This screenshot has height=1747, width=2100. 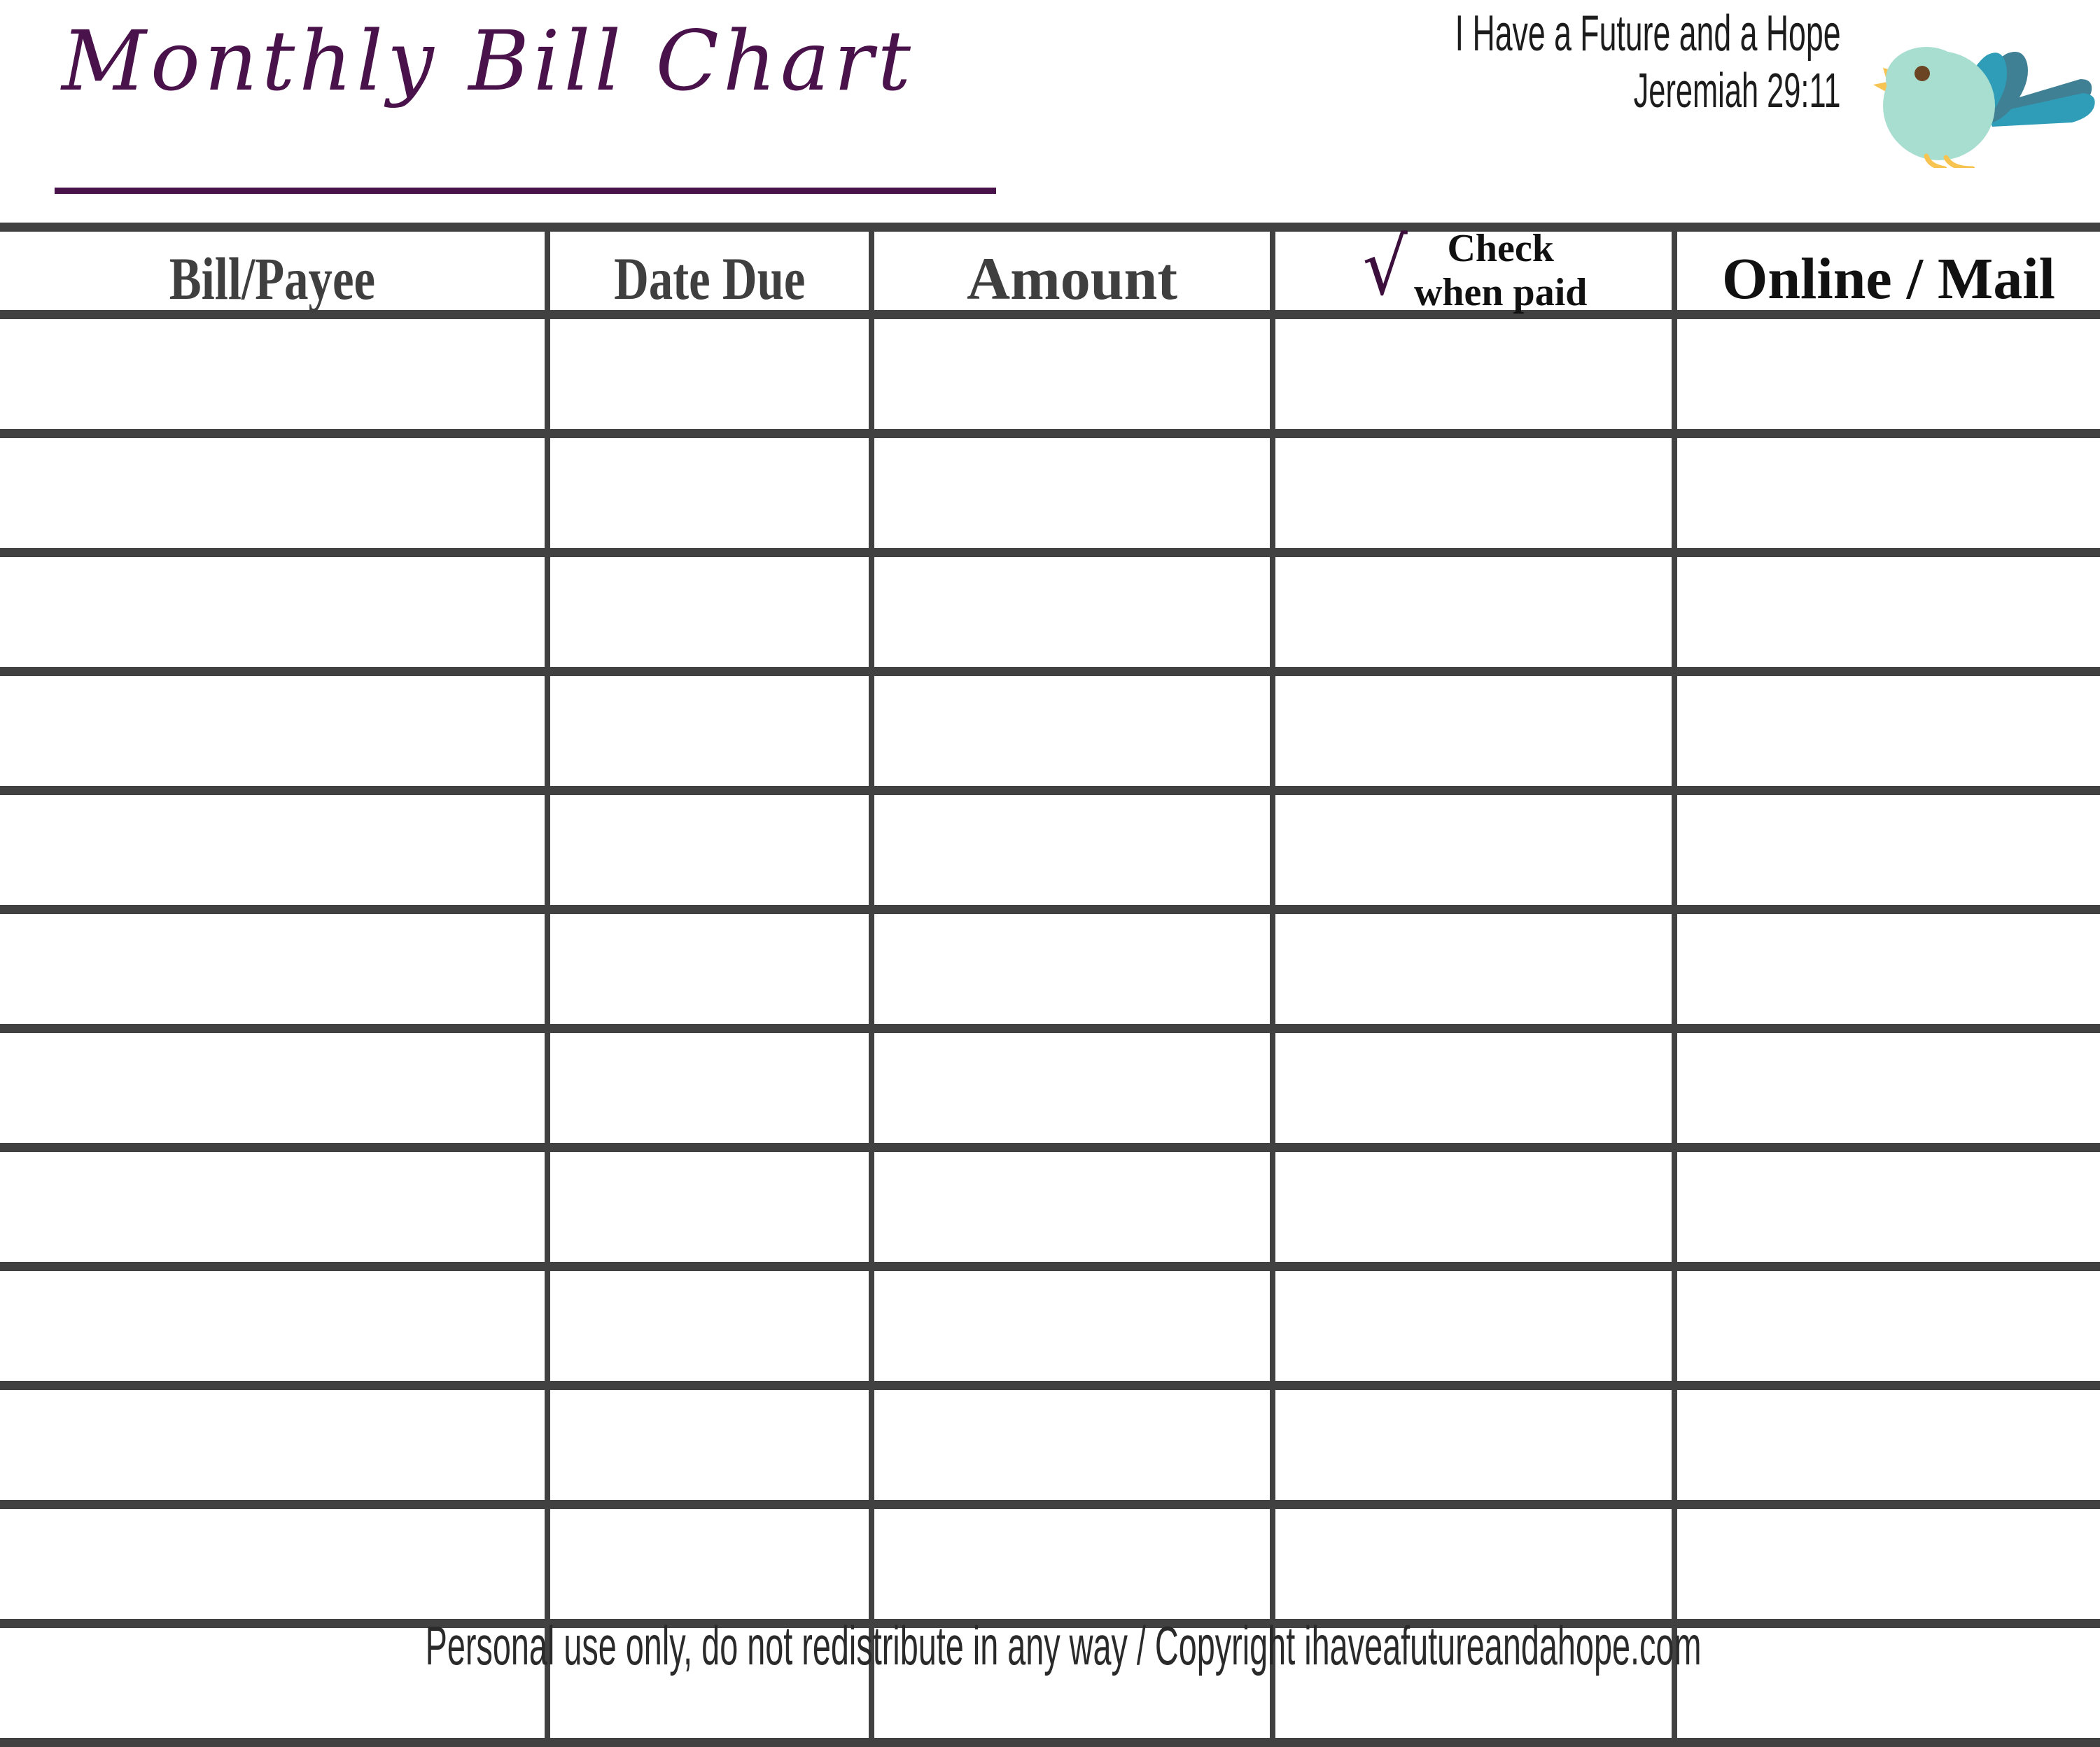 I want to click on column-header-online-mail: Online / Mail, so click(x=1886, y=271).